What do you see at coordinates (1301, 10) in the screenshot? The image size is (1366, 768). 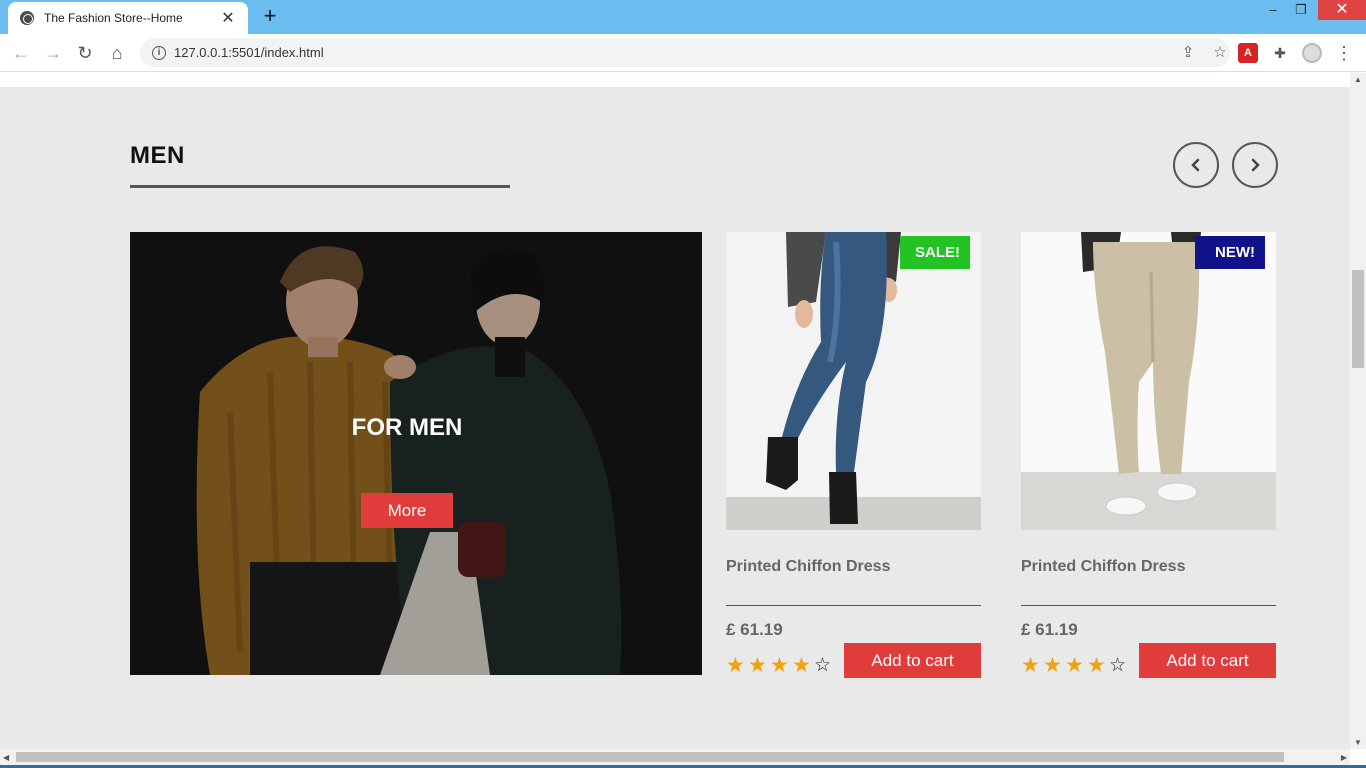 I see `restore-button: ❐` at bounding box center [1301, 10].